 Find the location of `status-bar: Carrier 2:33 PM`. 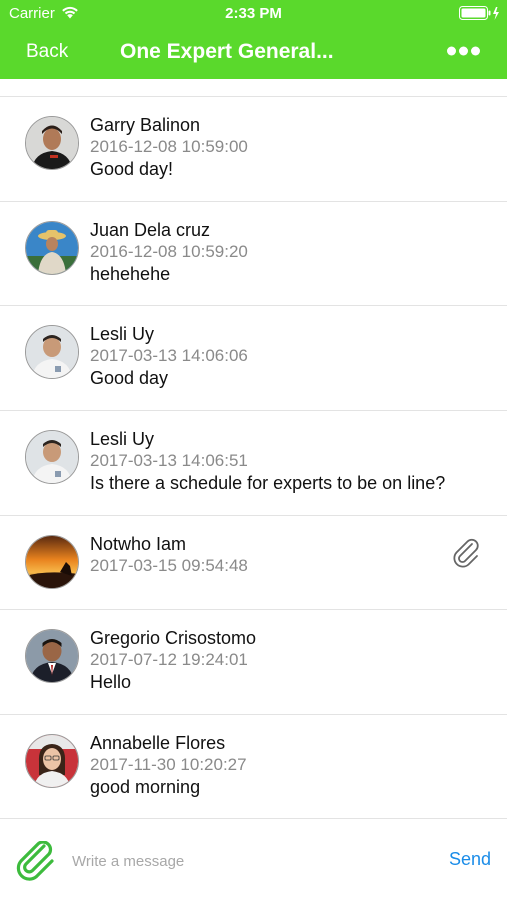

status-bar: Carrier 2:33 PM is located at coordinates (253, 14).